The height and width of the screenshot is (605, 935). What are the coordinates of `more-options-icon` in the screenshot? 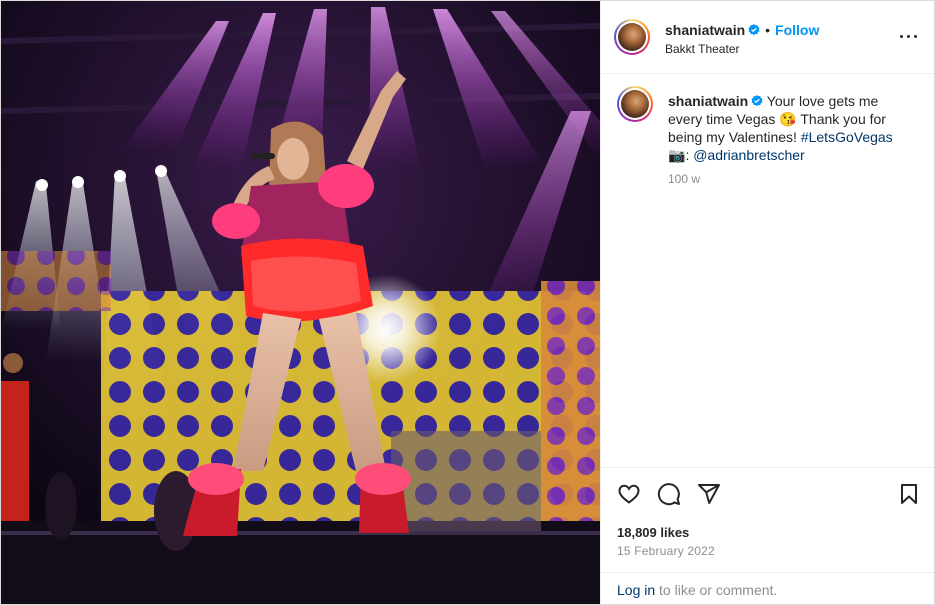 It's located at (909, 37).